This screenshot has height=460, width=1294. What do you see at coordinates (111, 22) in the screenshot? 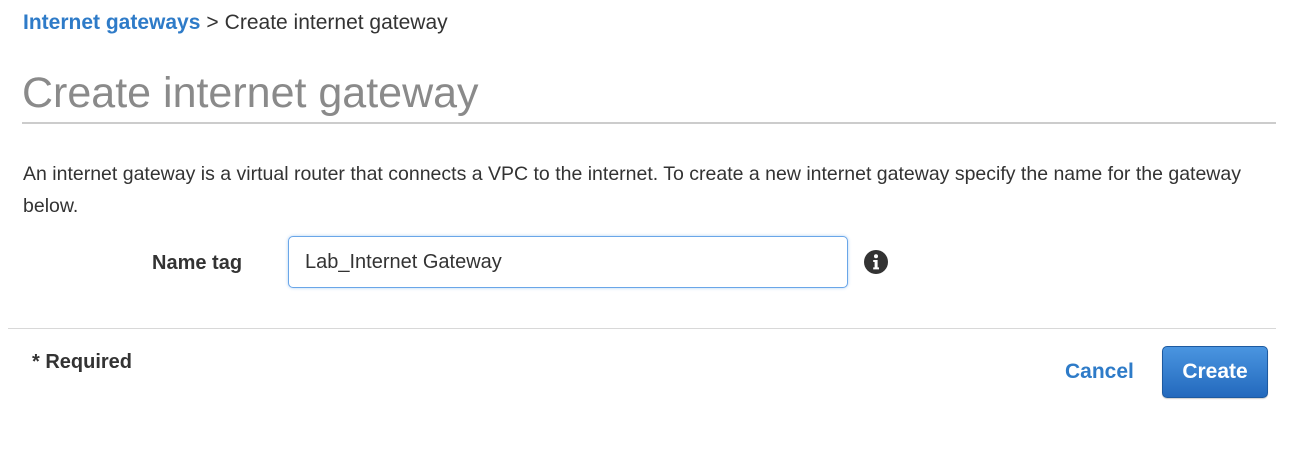
I see `breadcrumb-link-internet-gateways: Internet gateways` at bounding box center [111, 22].